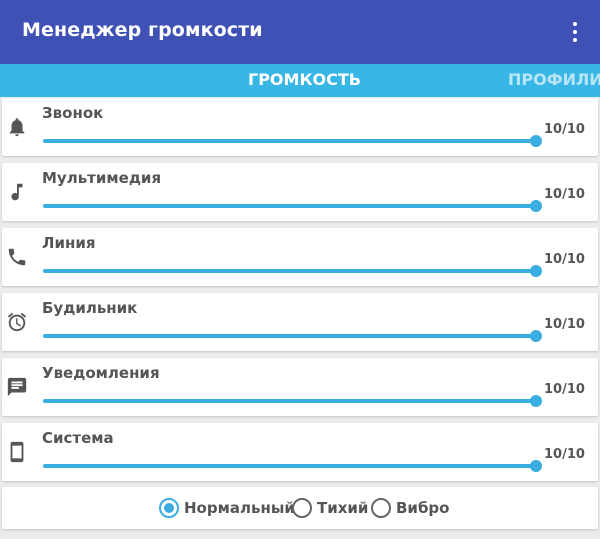 The height and width of the screenshot is (539, 600). I want to click on smartphone-icon, so click(17, 452).